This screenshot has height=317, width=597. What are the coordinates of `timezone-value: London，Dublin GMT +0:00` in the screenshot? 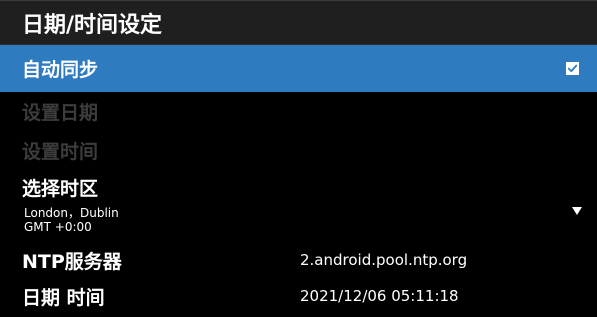 It's located at (71, 220).